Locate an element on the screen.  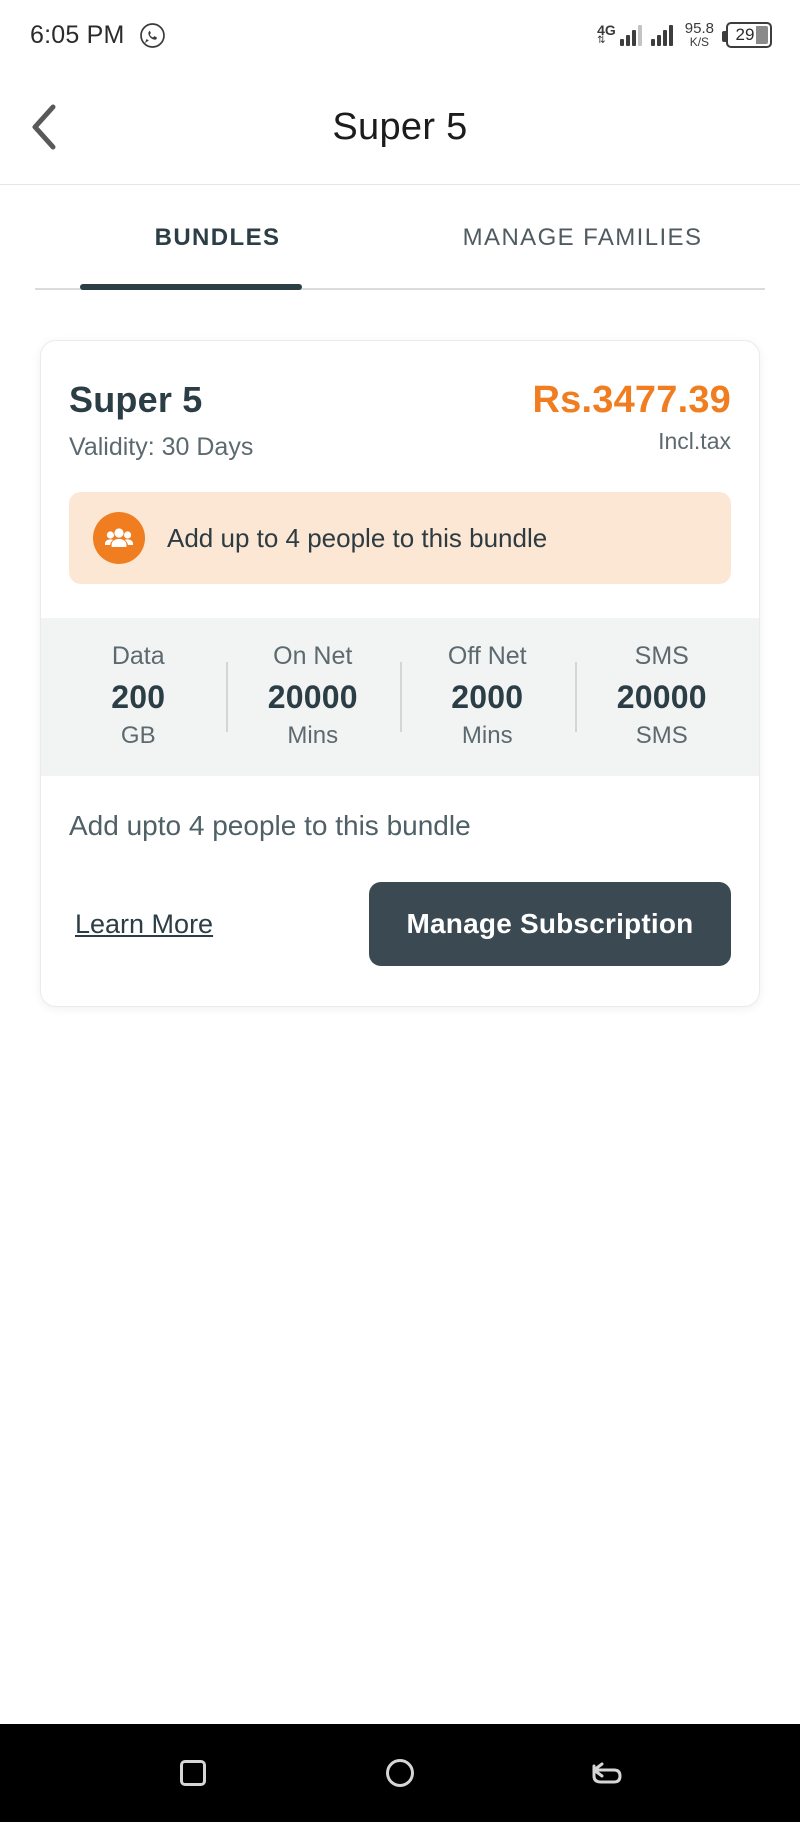
page-title: Super 5 is located at coordinates (400, 126).